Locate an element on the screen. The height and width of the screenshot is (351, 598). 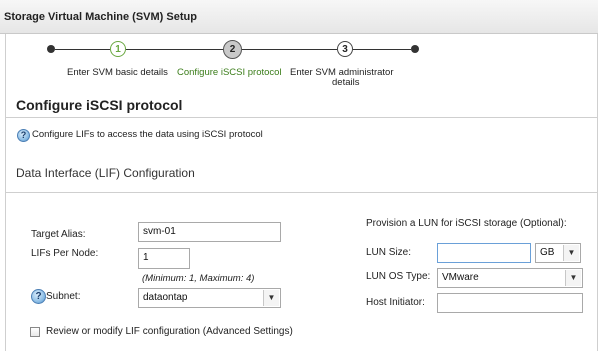
wizard-start-dot is located at coordinates (51, 49).